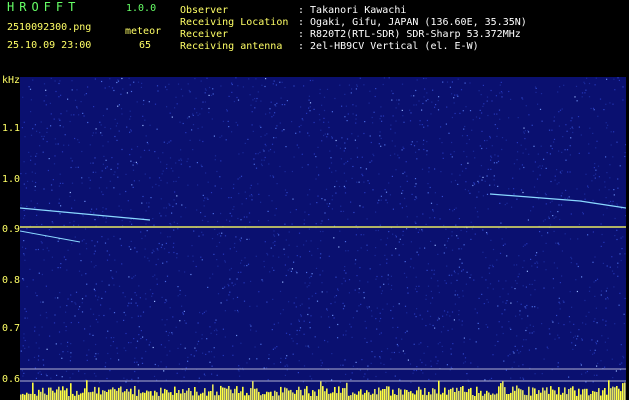 This screenshot has width=629, height=400. Describe the element at coordinates (44, 7) in the screenshot. I see `app-title: HROFFT` at that location.